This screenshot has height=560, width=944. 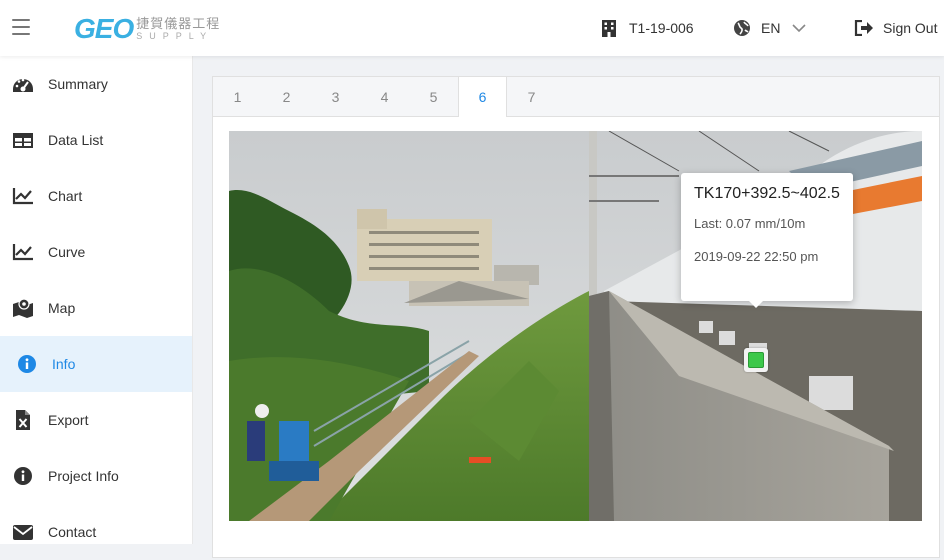 What do you see at coordinates (175, 36) in the screenshot?
I see `logo-english-text: SUPPLY` at bounding box center [175, 36].